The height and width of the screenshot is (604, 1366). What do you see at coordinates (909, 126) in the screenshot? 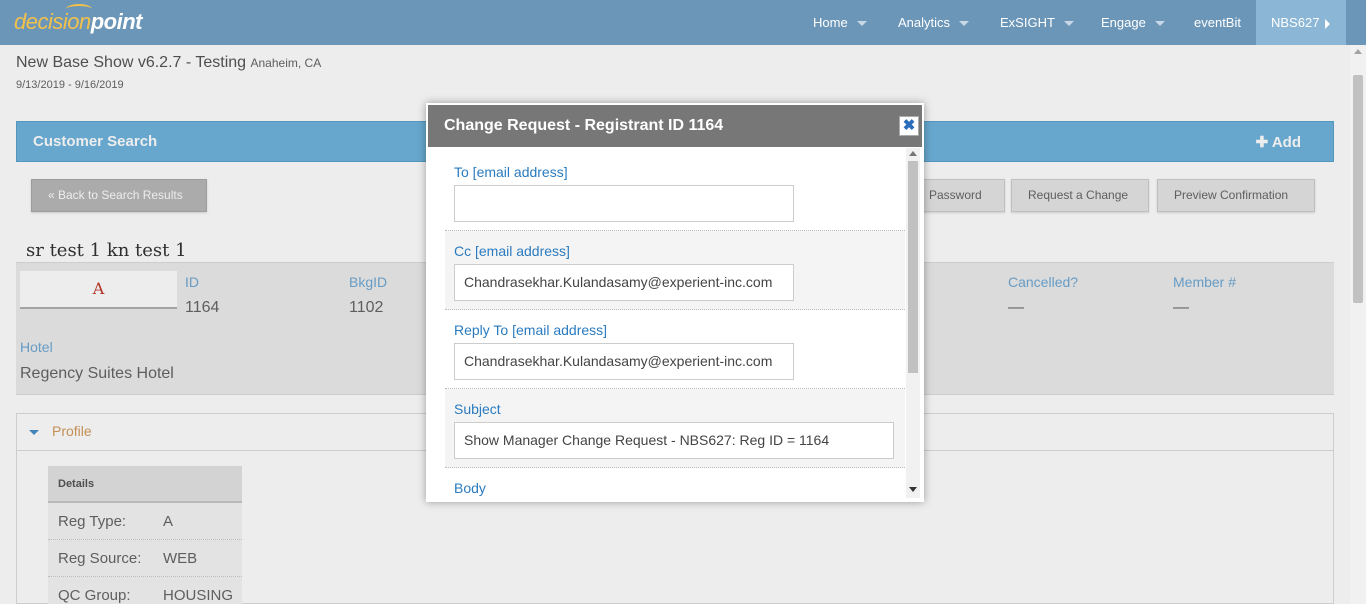
I see `close-icon: ✖` at bounding box center [909, 126].